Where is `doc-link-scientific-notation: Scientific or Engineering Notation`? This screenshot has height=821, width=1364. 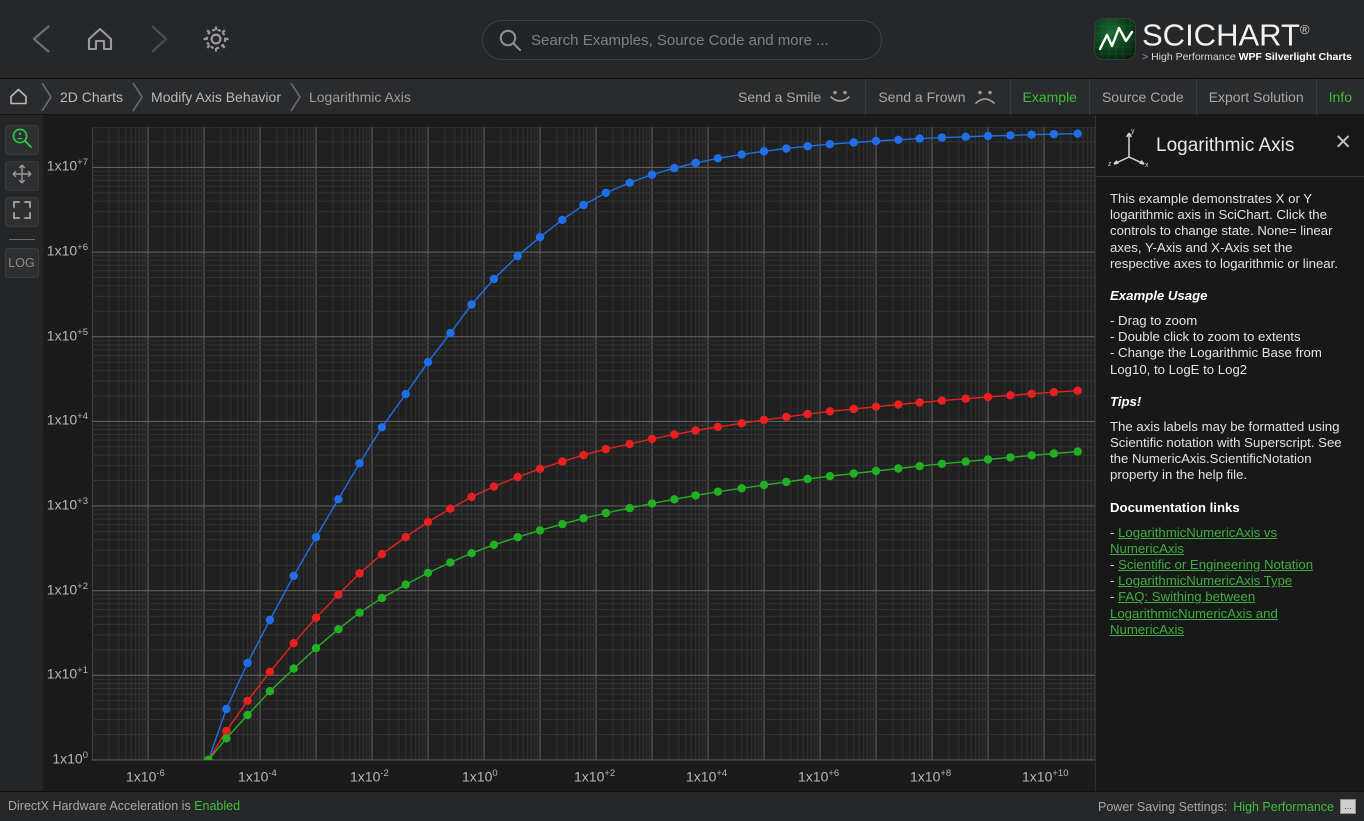
doc-link-scientific-notation: Scientific or Engineering Notation is located at coordinates (1215, 564).